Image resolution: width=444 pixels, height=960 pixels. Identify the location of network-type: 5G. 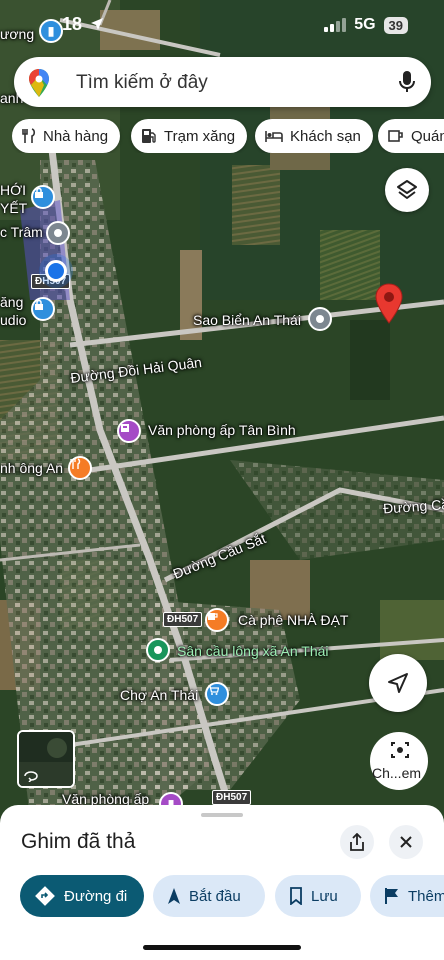
(365, 24).